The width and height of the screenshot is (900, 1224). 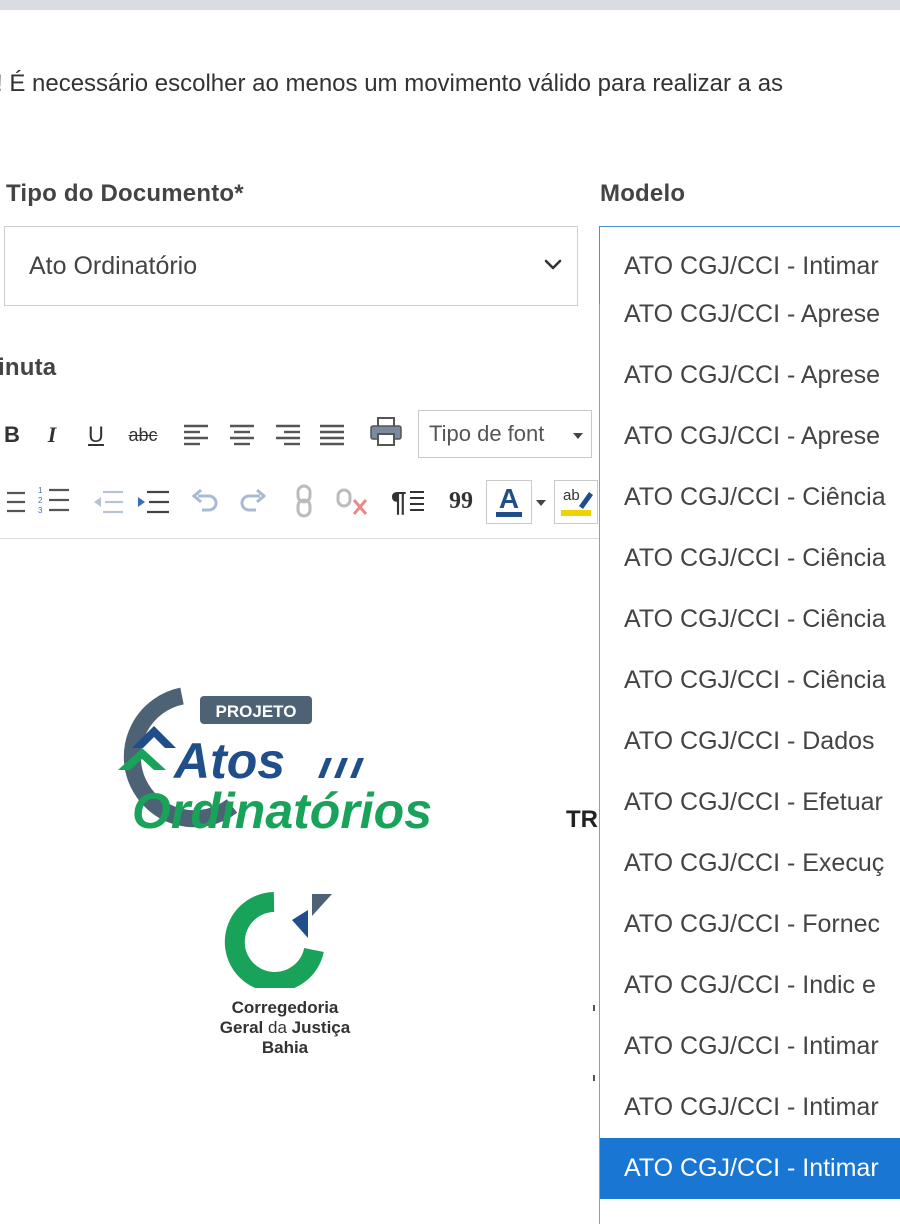 I want to click on align-right-icon, so click(x=288, y=435).